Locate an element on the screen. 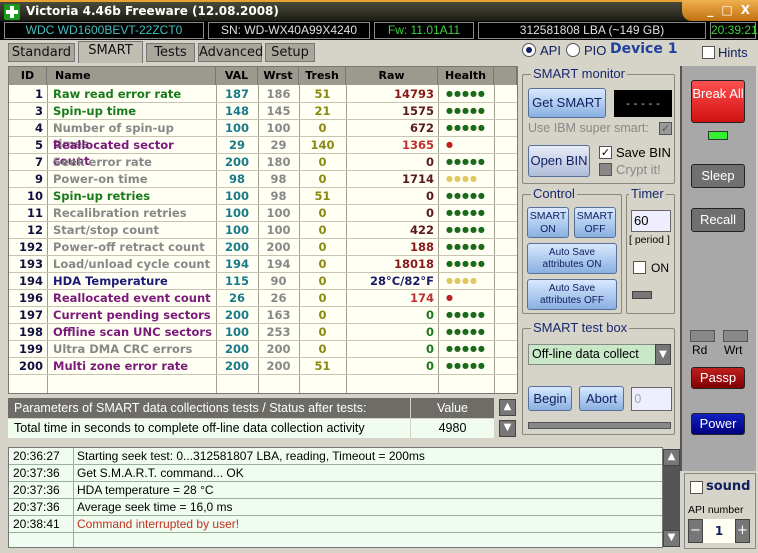 This screenshot has width=758, height=553. table-row: 5 Reallocated sector count 29 29 140 1365 ● is located at coordinates (263, 152).